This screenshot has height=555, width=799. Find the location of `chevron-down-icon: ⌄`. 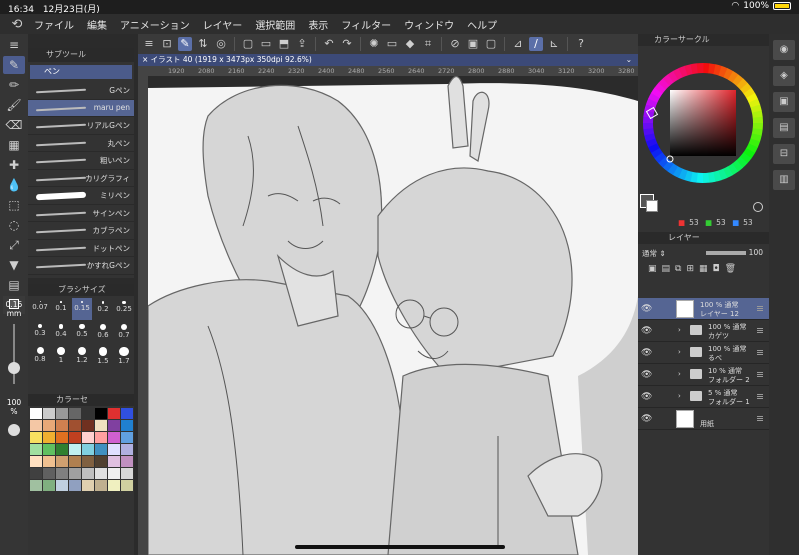

chevron-down-icon: ⌄ is located at coordinates (629, 60).